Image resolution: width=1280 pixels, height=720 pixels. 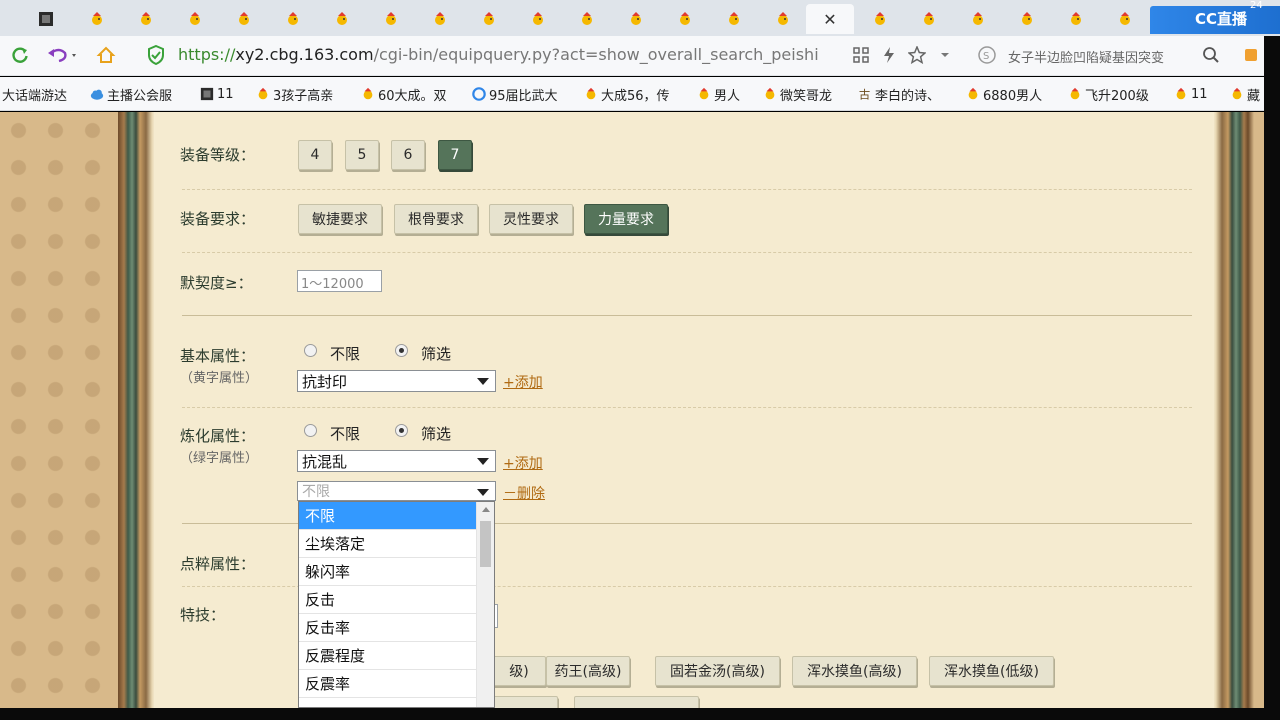 I want to click on bookmark-label: 大话端游达, so click(x=35, y=96).